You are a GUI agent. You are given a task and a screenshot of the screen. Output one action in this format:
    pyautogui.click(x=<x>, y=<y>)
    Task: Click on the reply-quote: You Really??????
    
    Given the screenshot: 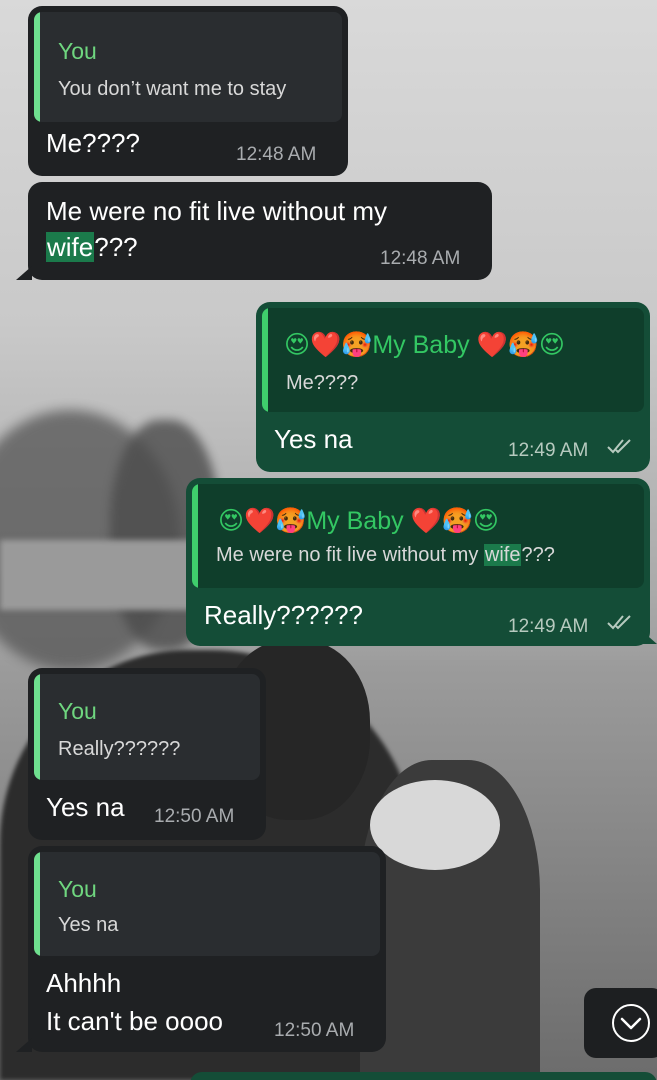 What is the action you would take?
    pyautogui.click(x=147, y=727)
    